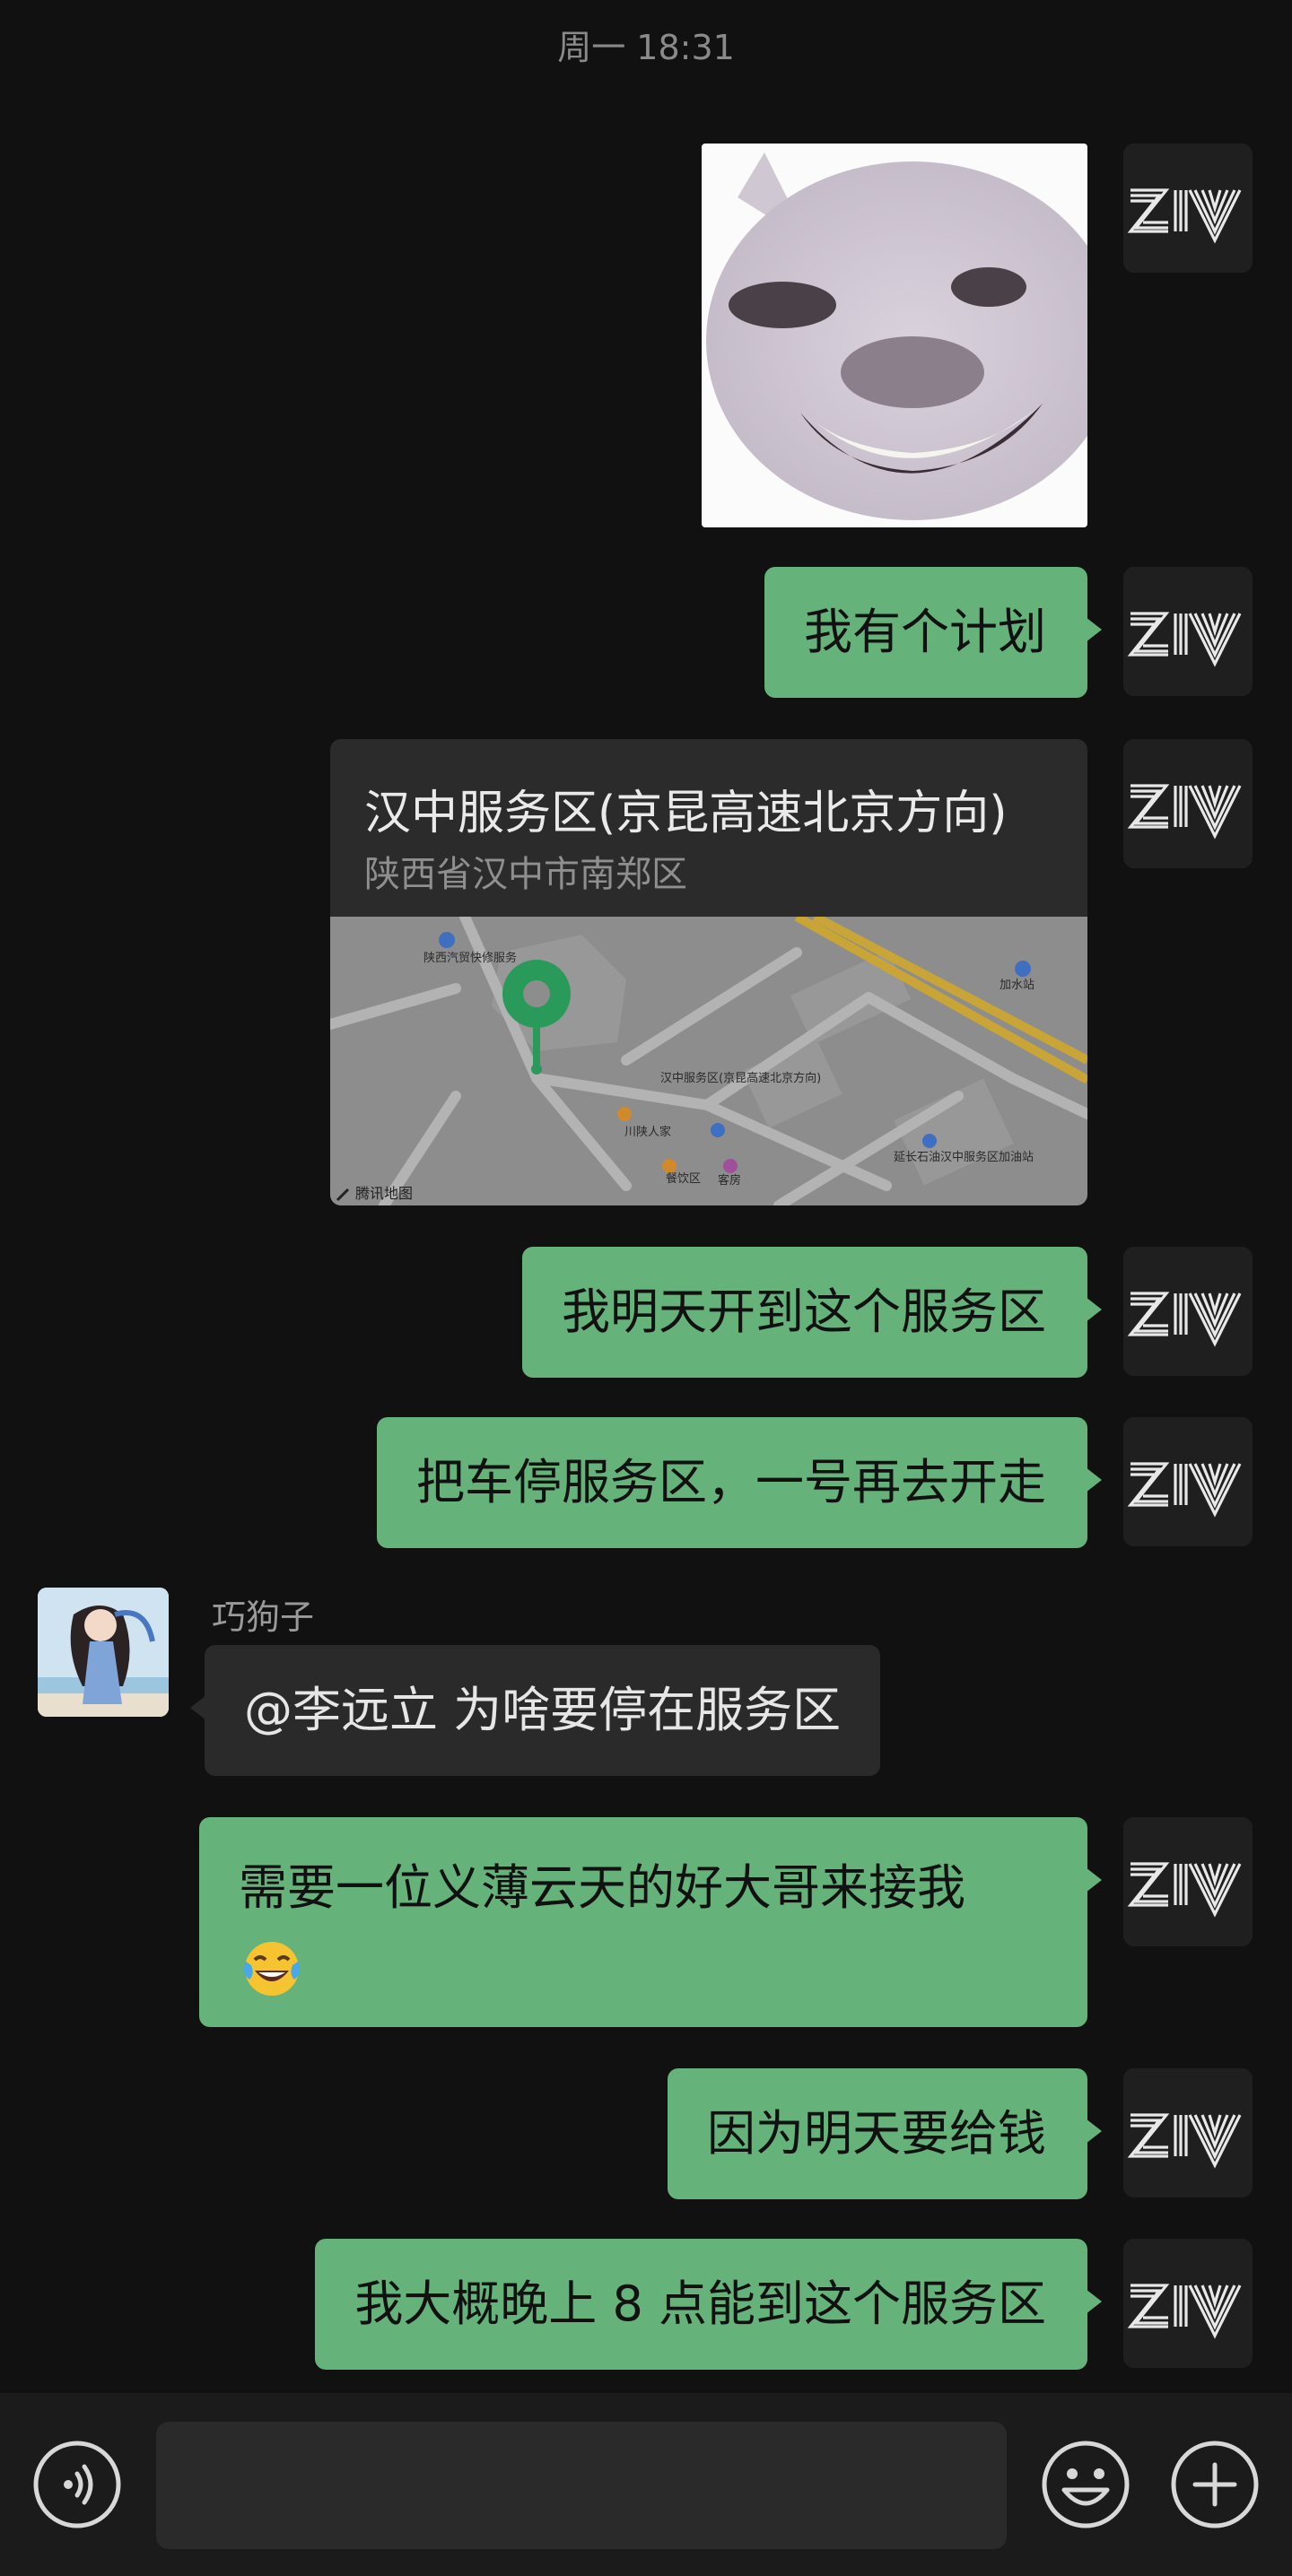 The width and height of the screenshot is (1292, 2576). I want to click on message-bubble: 需要一位义薄云天的好大哥来接我, so click(650, 1922).